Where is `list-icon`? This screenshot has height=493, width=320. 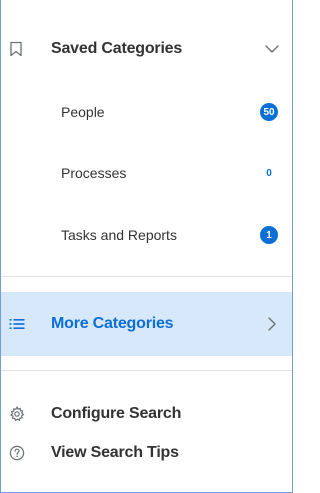 list-icon is located at coordinates (17, 324).